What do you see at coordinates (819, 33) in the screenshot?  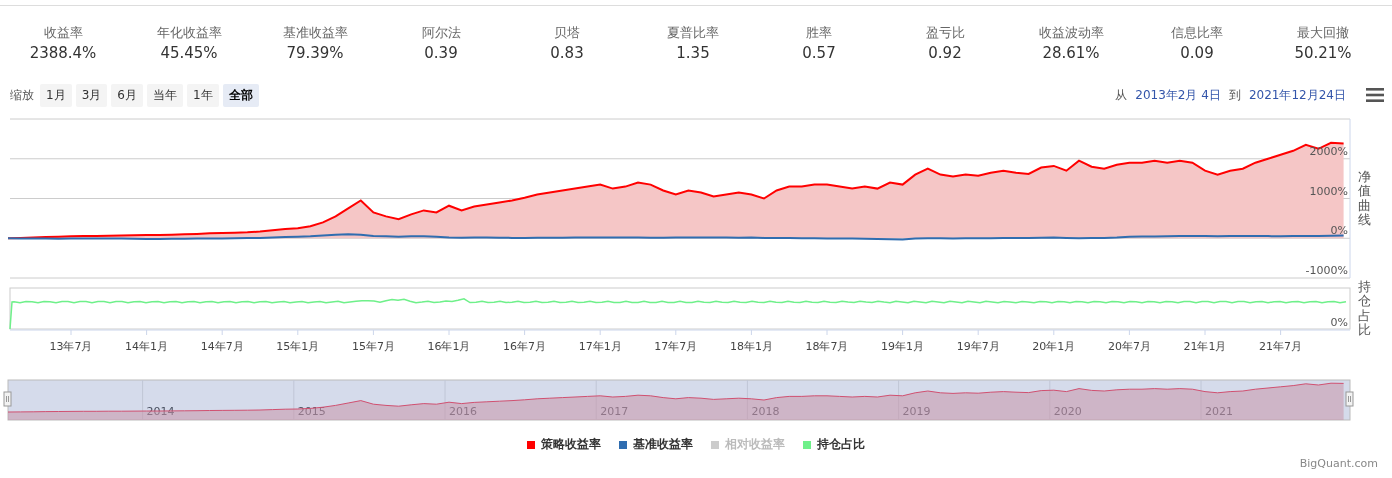 I see `stat-label: 胜率` at bounding box center [819, 33].